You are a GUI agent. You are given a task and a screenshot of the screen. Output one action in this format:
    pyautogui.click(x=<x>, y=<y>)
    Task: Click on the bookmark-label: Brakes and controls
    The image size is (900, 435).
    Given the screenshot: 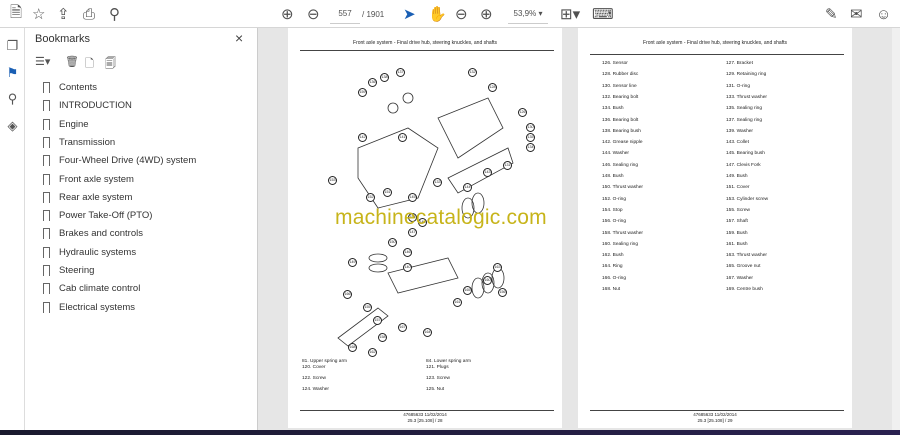 What is the action you would take?
    pyautogui.click(x=101, y=234)
    